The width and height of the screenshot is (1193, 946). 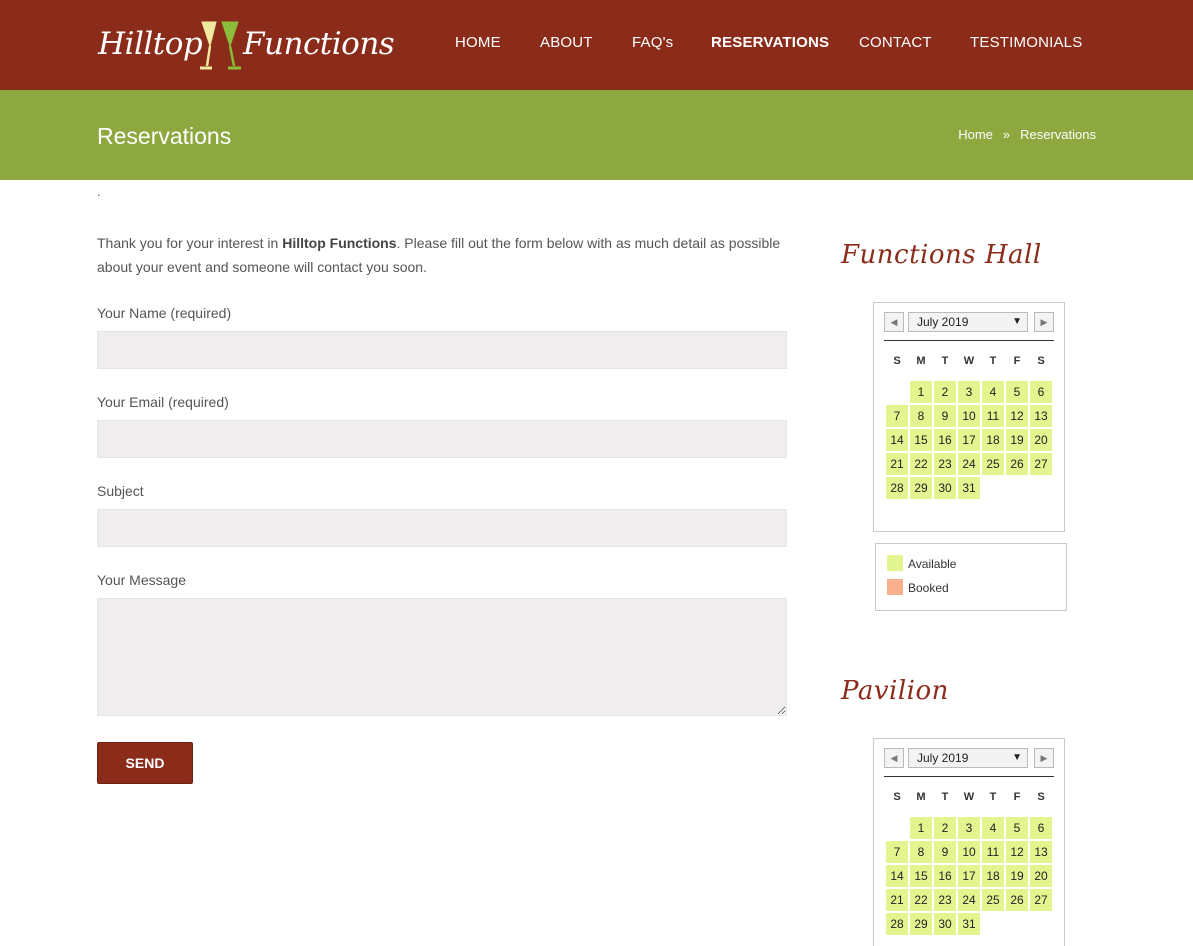 What do you see at coordinates (442, 350) in the screenshot?
I see `name-input` at bounding box center [442, 350].